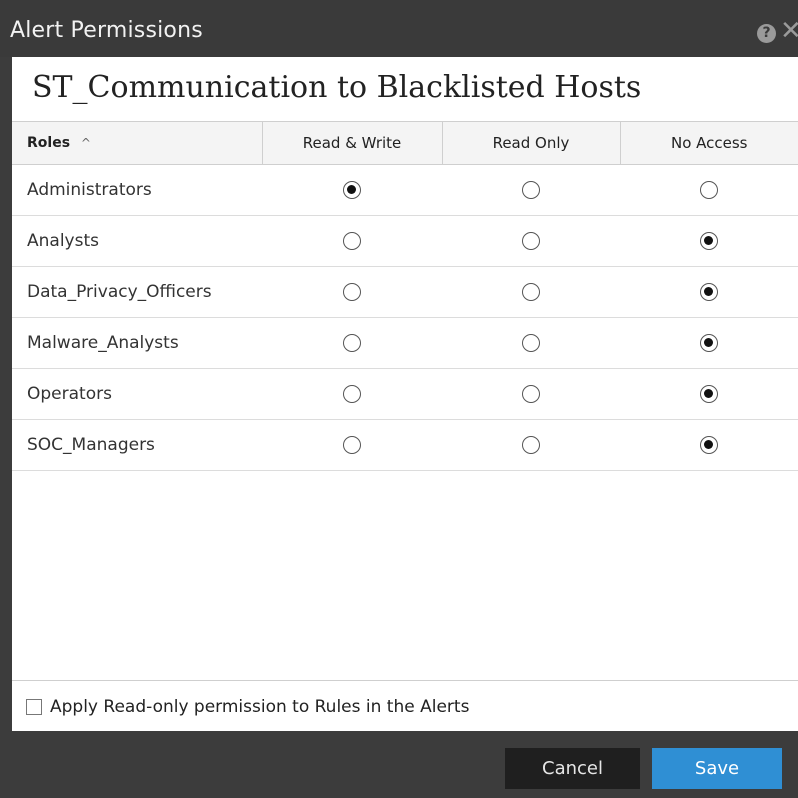 This screenshot has width=798, height=798. I want to click on role-name: Analysts, so click(137, 241).